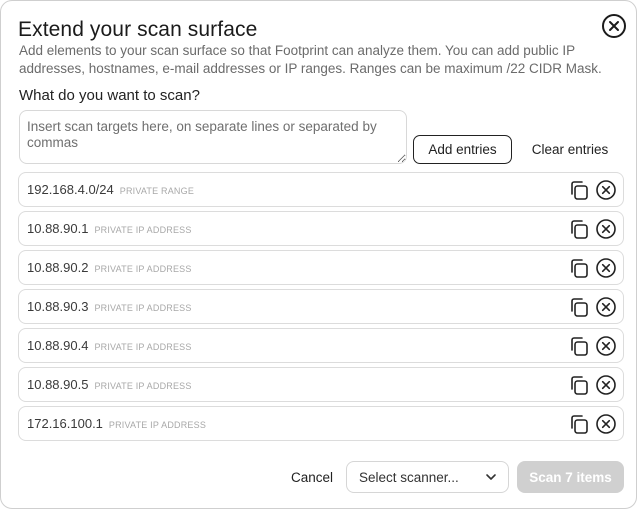 The image size is (637, 509). What do you see at coordinates (321, 189) in the screenshot?
I see `scan-entry-row: 192.168.4.0/24 PRIVATE RANGE` at bounding box center [321, 189].